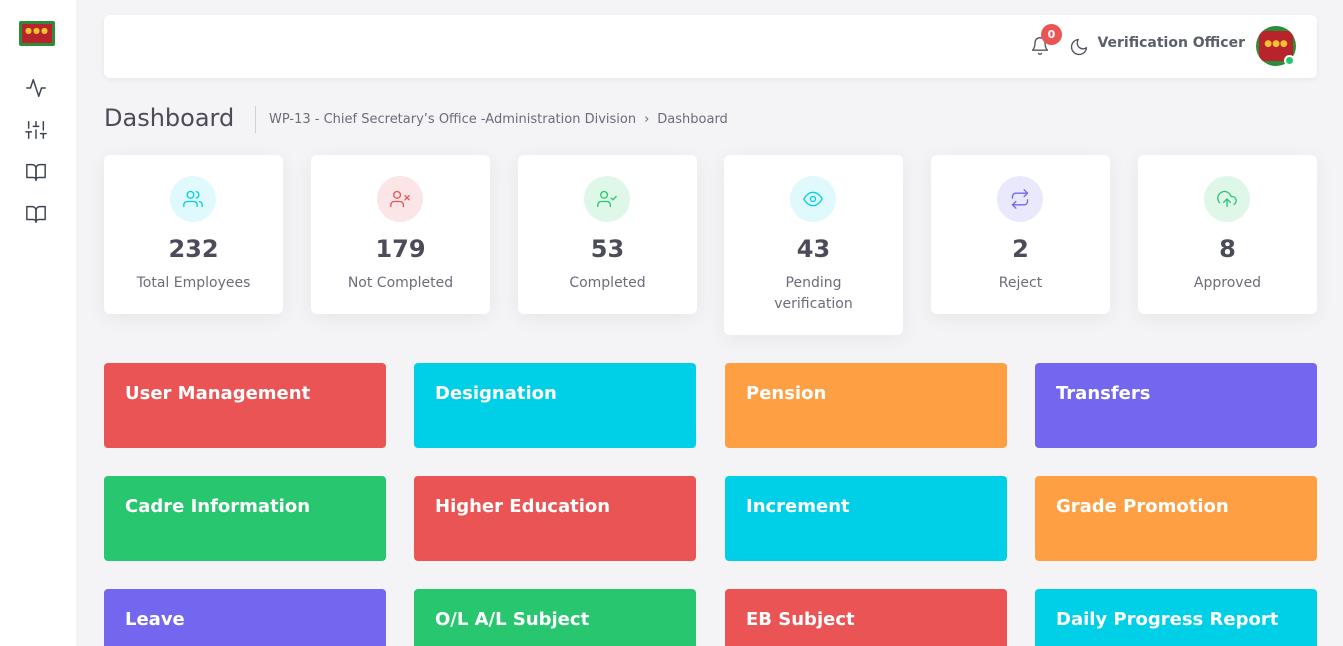  Describe the element at coordinates (400, 283) in the screenshot. I see `stat-label: Not Completed` at that location.